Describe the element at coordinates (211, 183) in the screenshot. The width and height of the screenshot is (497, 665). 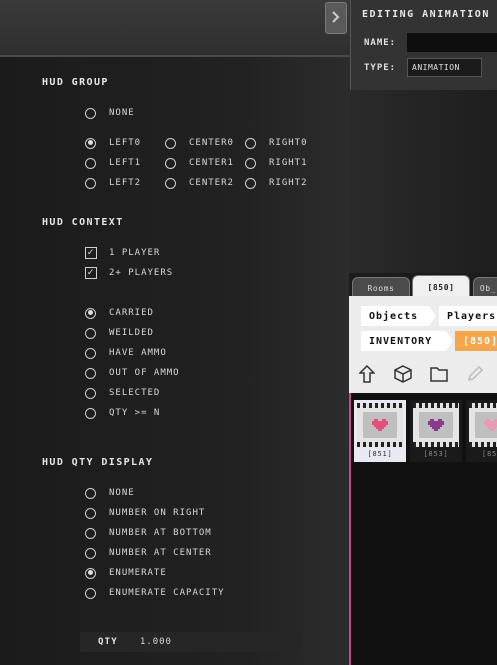
I see `radio-label: CENTER2` at that location.